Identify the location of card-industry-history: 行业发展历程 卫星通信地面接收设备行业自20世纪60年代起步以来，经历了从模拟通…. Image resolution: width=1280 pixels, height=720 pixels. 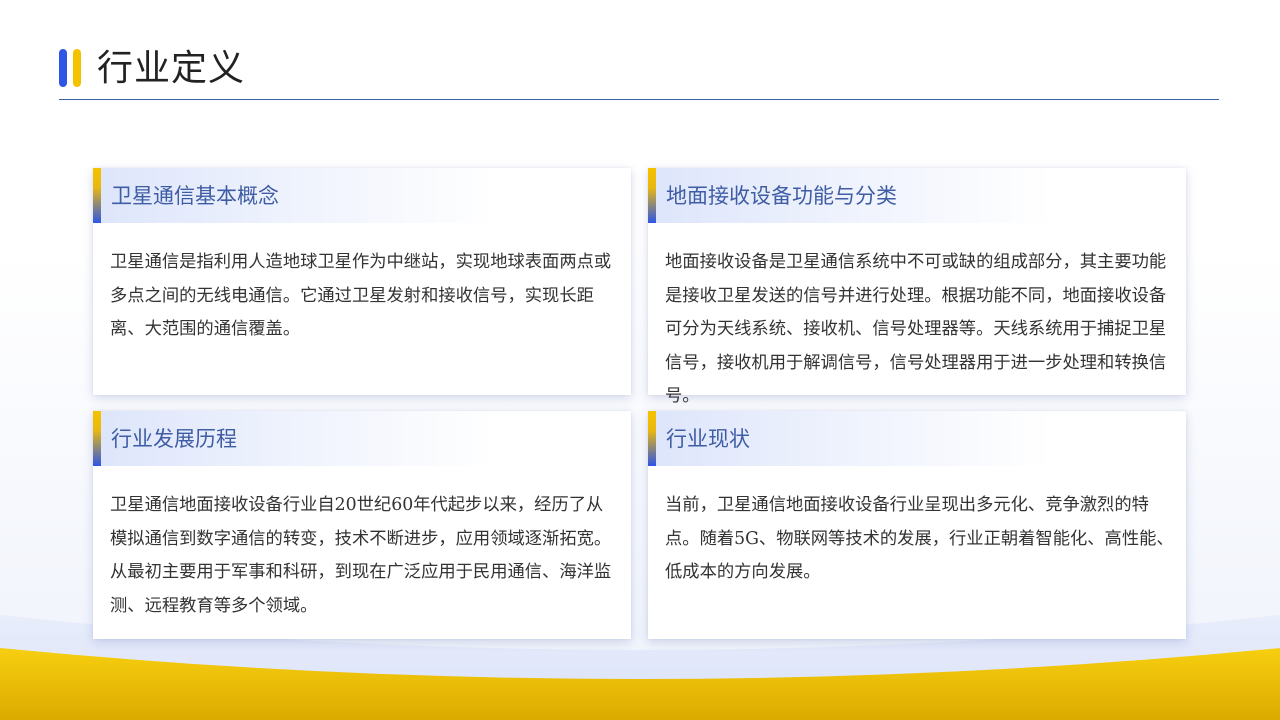
(362, 525).